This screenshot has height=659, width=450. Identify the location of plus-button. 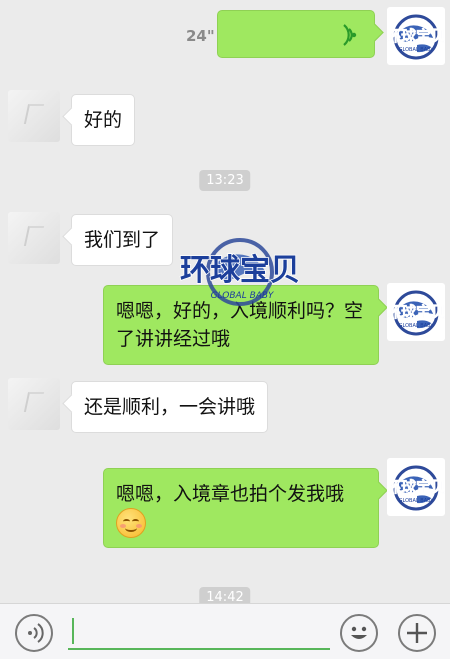
(417, 633).